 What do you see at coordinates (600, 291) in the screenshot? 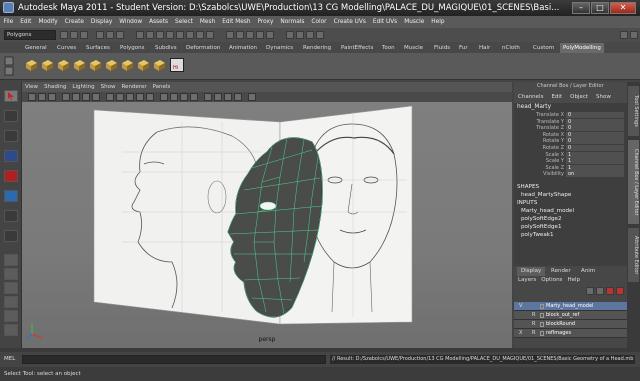
I see `layer-move-down-icon` at bounding box center [600, 291].